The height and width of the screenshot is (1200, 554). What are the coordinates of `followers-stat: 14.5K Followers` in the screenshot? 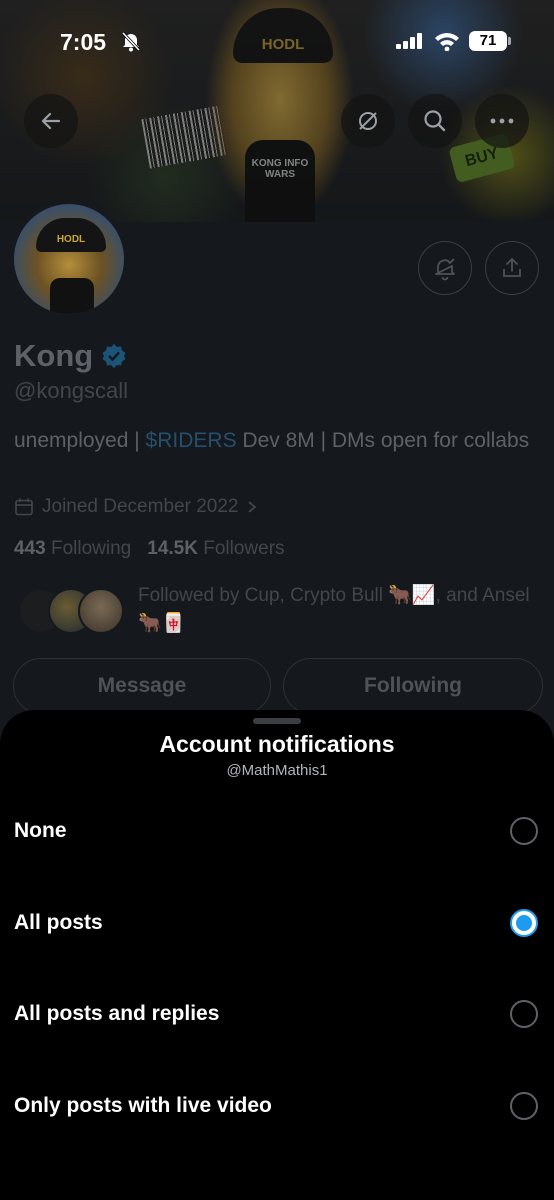 It's located at (215, 549).